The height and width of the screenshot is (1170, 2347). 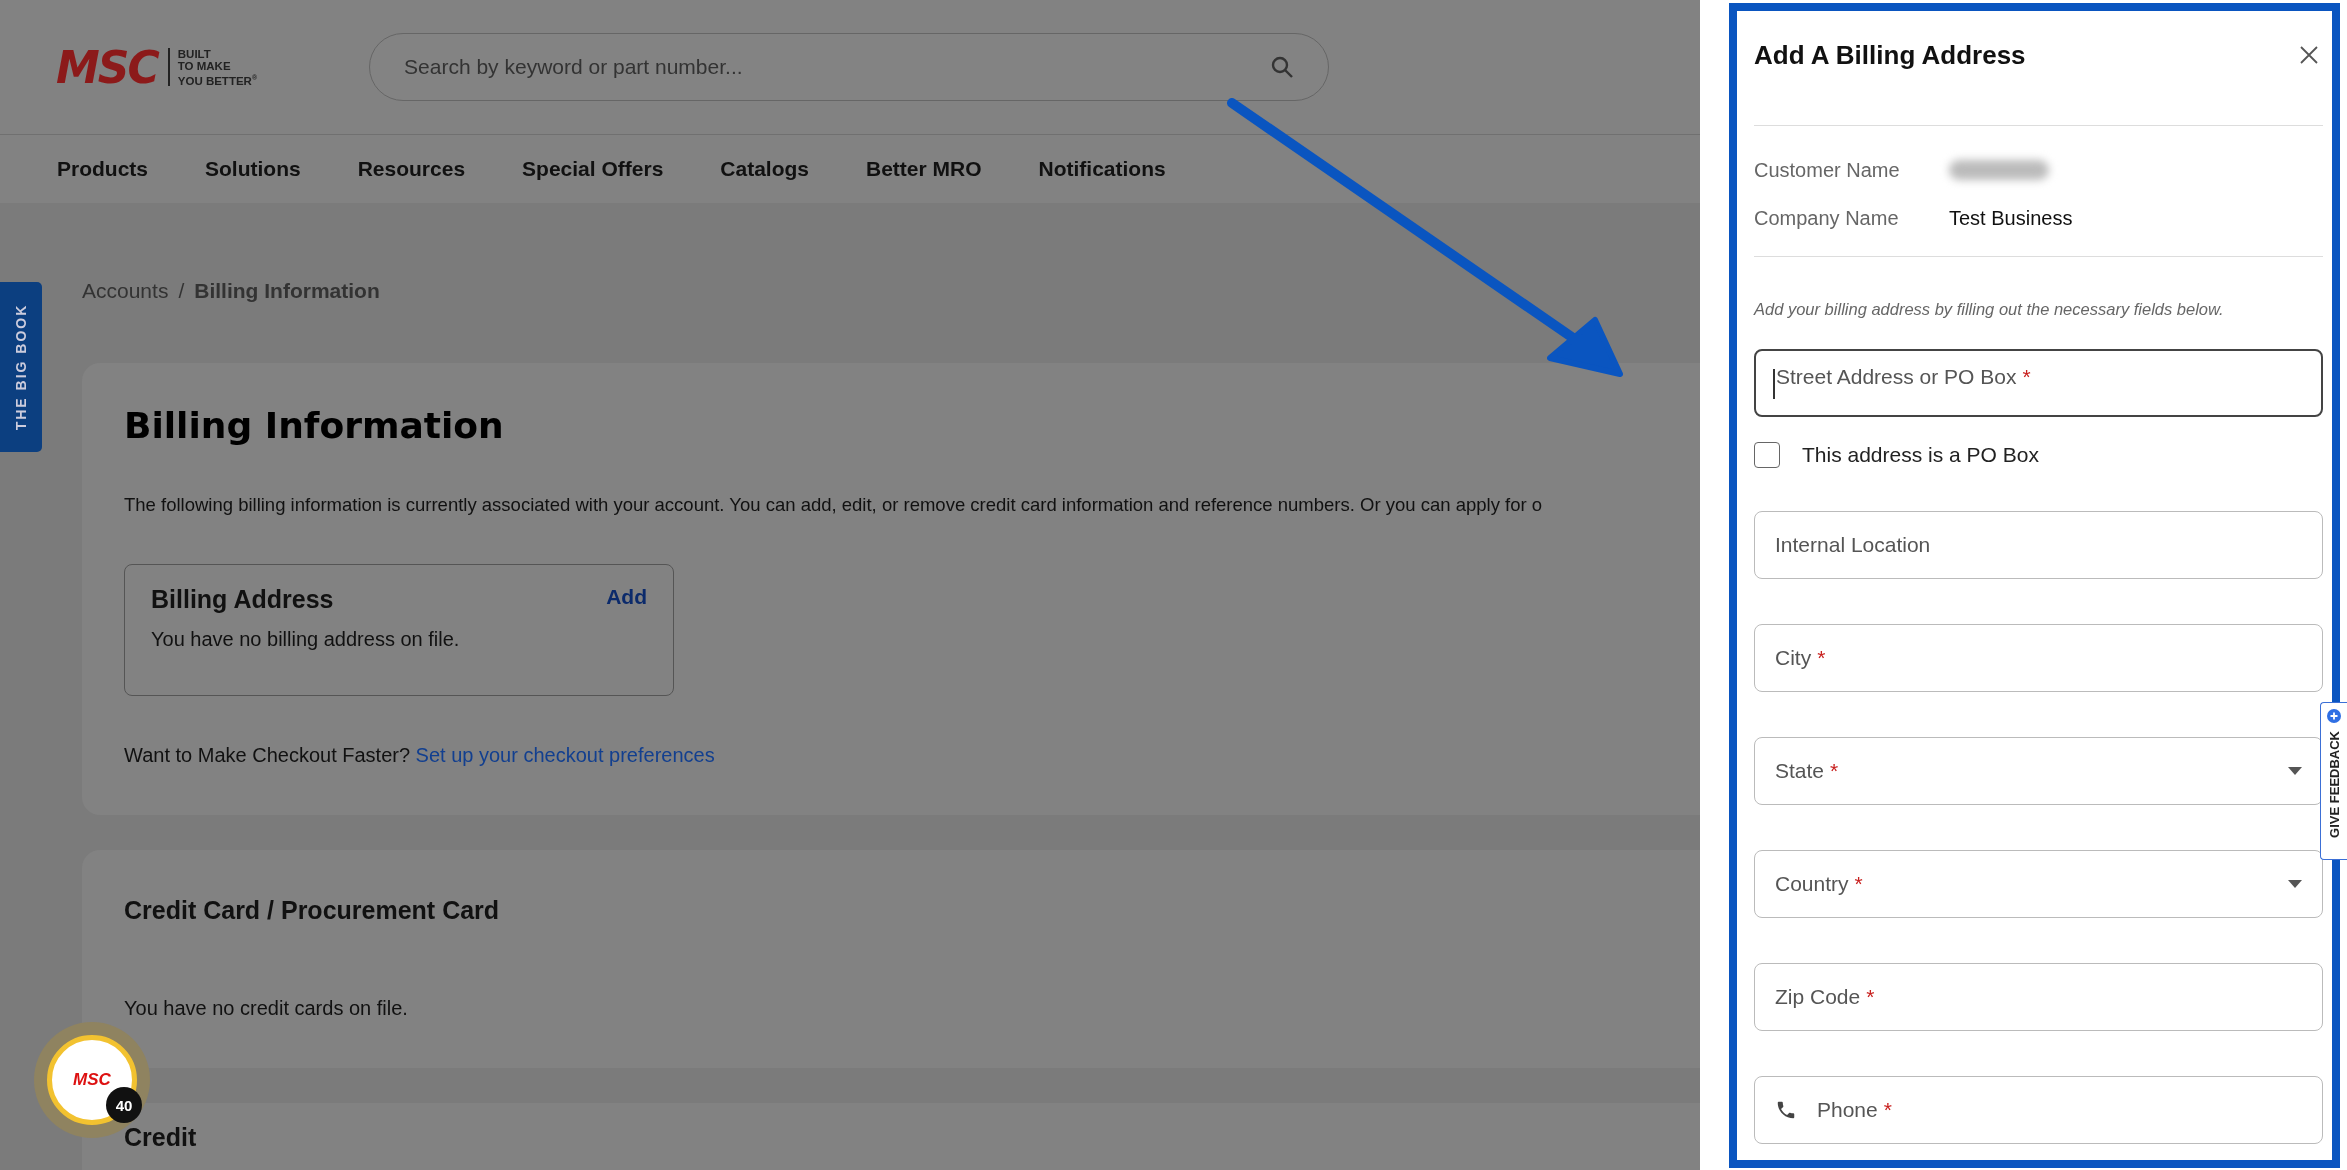 I want to click on side-tab: THE BIG BOOK, so click(x=21, y=367).